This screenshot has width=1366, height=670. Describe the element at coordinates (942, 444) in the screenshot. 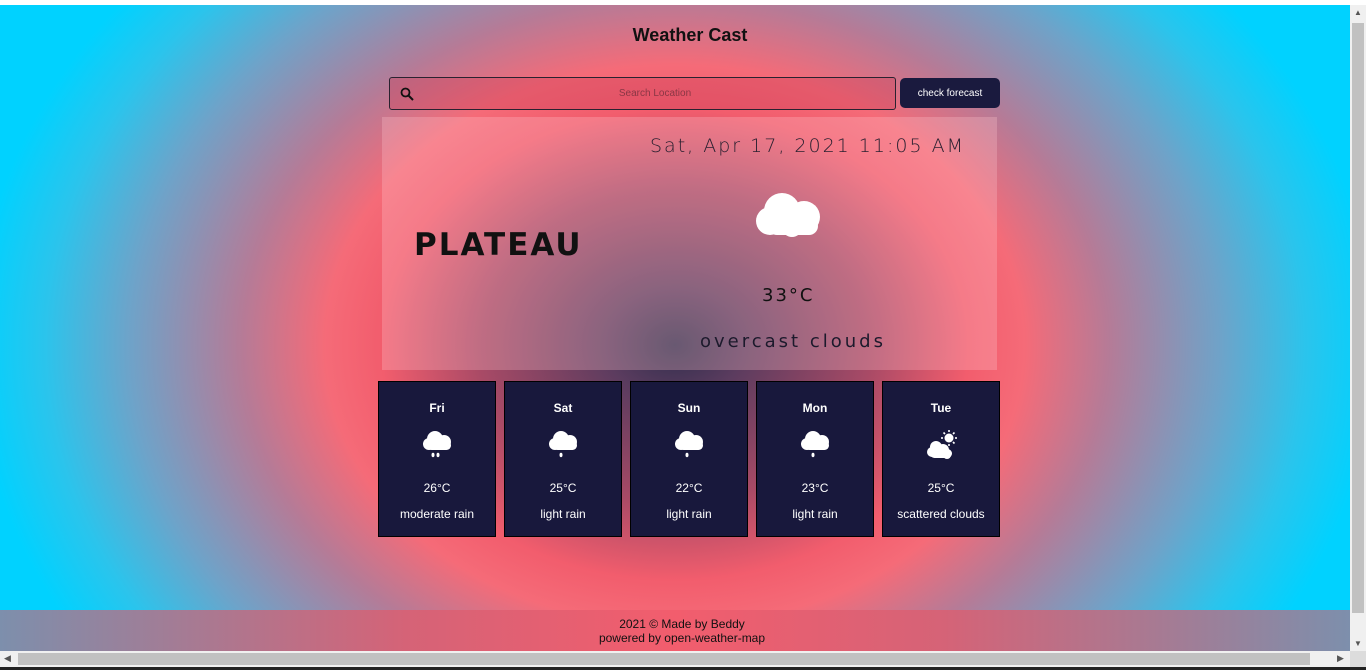

I see `sun-cloud-icon` at that location.